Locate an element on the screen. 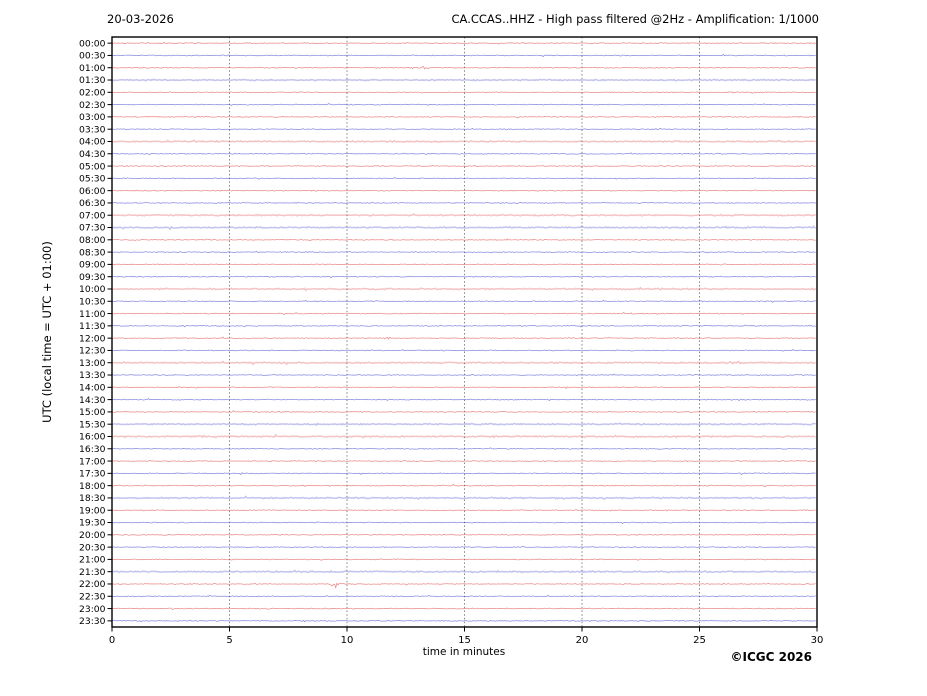  trace-row-2000 is located at coordinates (464, 534).